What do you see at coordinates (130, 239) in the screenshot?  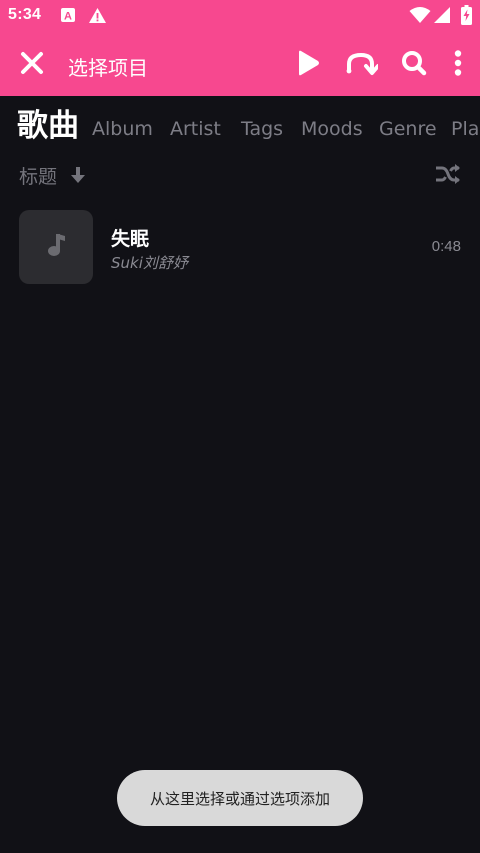 I see `song-title: 失眠` at bounding box center [130, 239].